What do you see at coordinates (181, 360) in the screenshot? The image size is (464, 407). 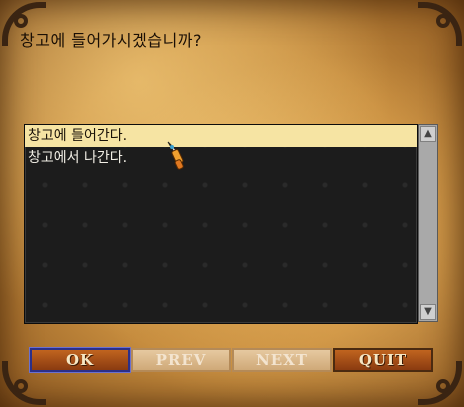 I see `prev-button: PREV` at bounding box center [181, 360].